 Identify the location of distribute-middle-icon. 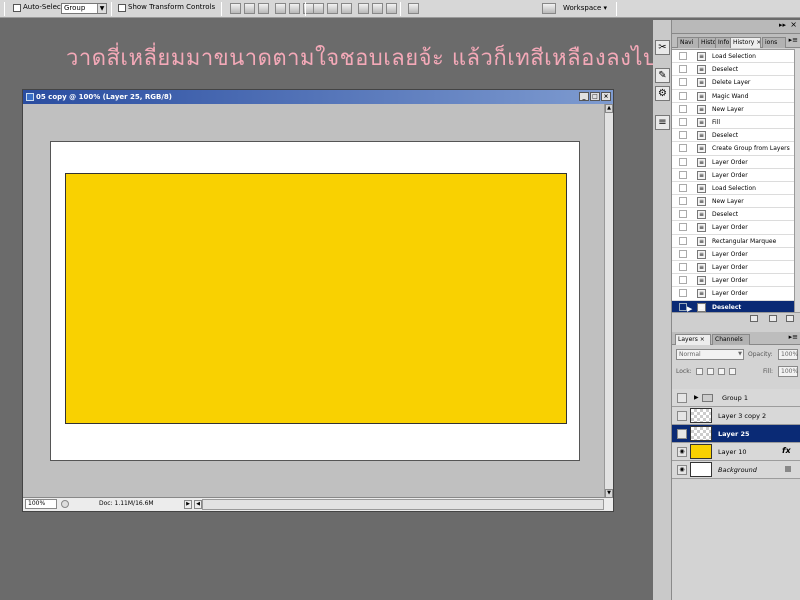
(332, 8).